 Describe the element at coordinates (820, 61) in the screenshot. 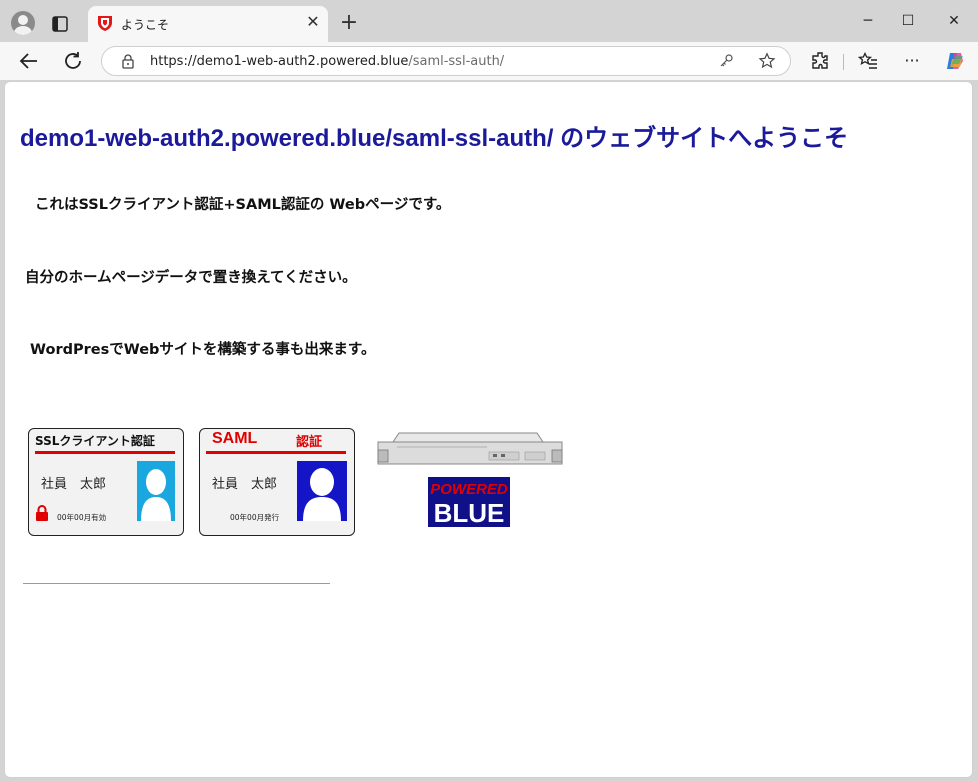

I see `extensions-icon` at that location.